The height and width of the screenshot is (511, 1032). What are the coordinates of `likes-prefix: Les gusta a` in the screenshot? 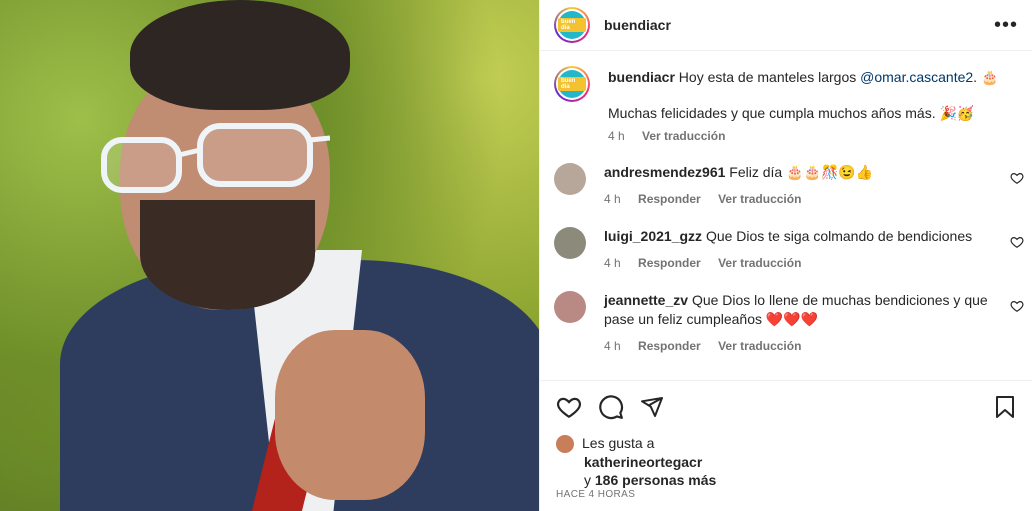 It's located at (618, 443).